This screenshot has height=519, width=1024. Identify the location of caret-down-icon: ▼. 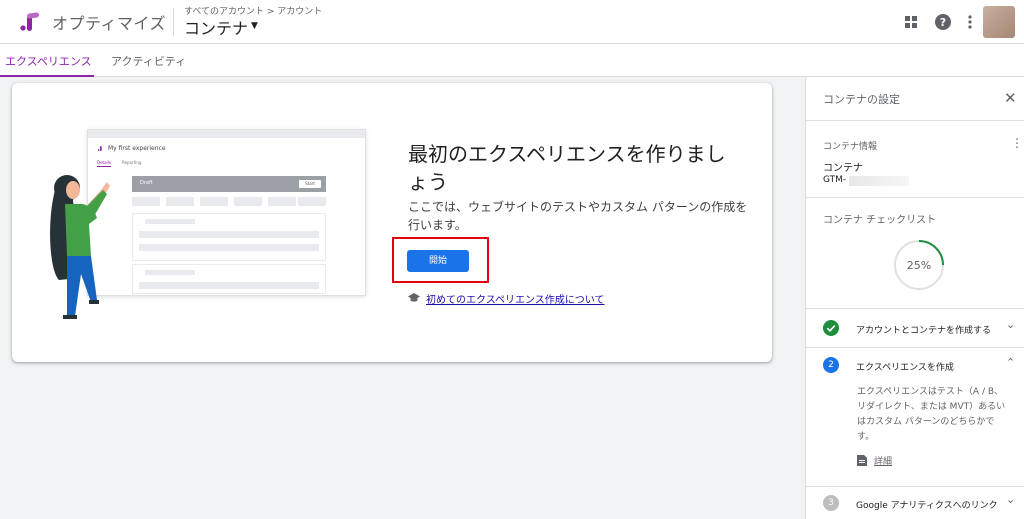
(254, 26).